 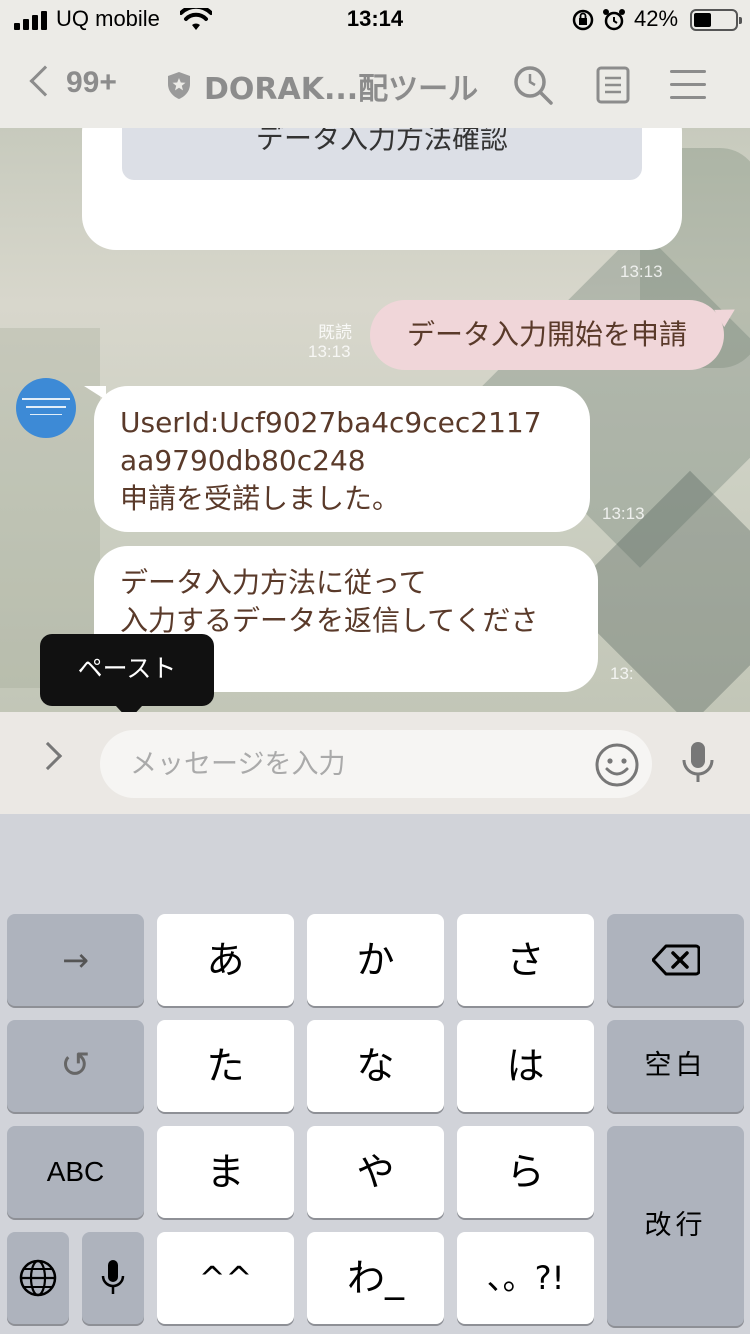 I want to click on key-ta: た, so click(x=225, y=1066).